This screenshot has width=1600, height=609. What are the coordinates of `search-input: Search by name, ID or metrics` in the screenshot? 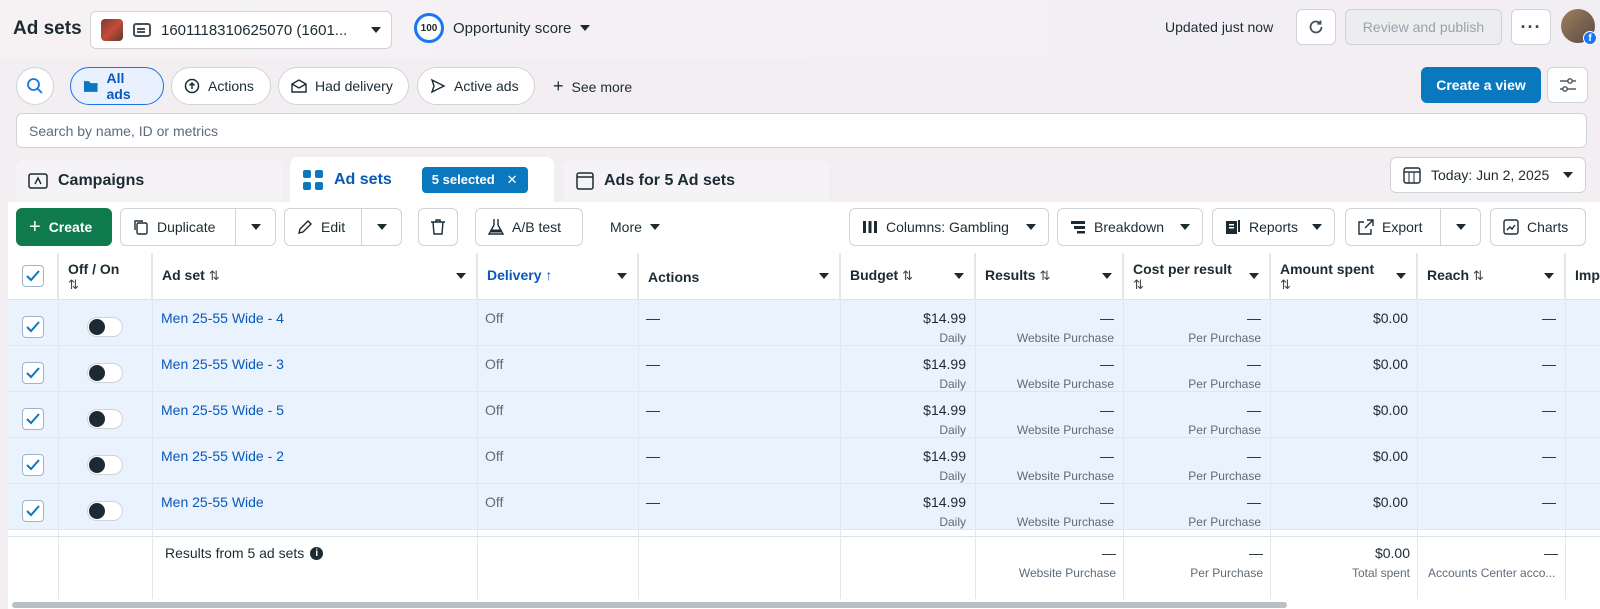 It's located at (801, 130).